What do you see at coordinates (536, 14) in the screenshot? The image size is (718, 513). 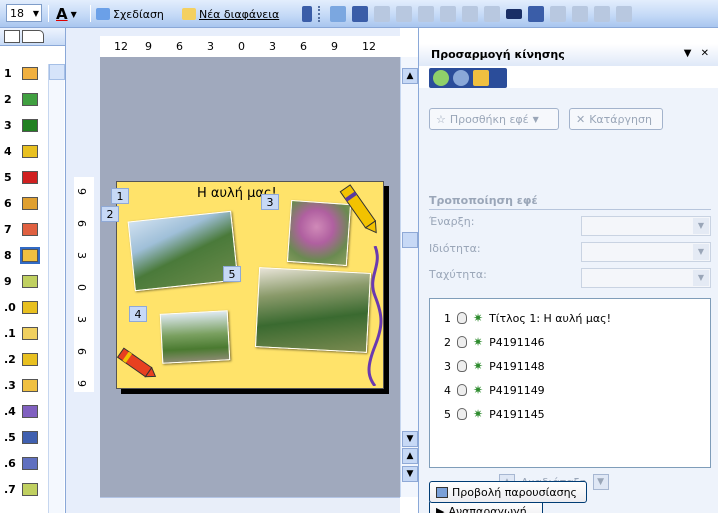 I see `grid-icon` at bounding box center [536, 14].